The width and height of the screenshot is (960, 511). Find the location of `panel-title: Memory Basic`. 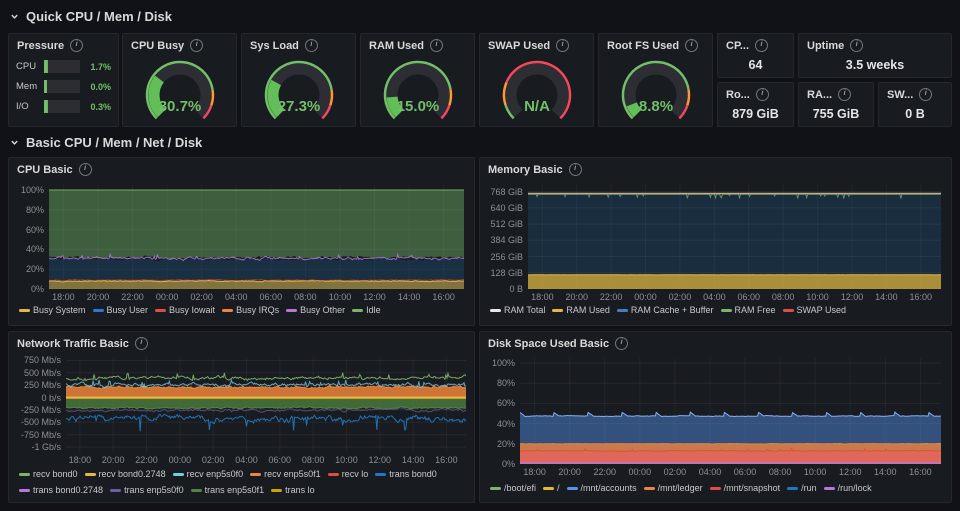

panel-title: Memory Basic is located at coordinates (525, 170).